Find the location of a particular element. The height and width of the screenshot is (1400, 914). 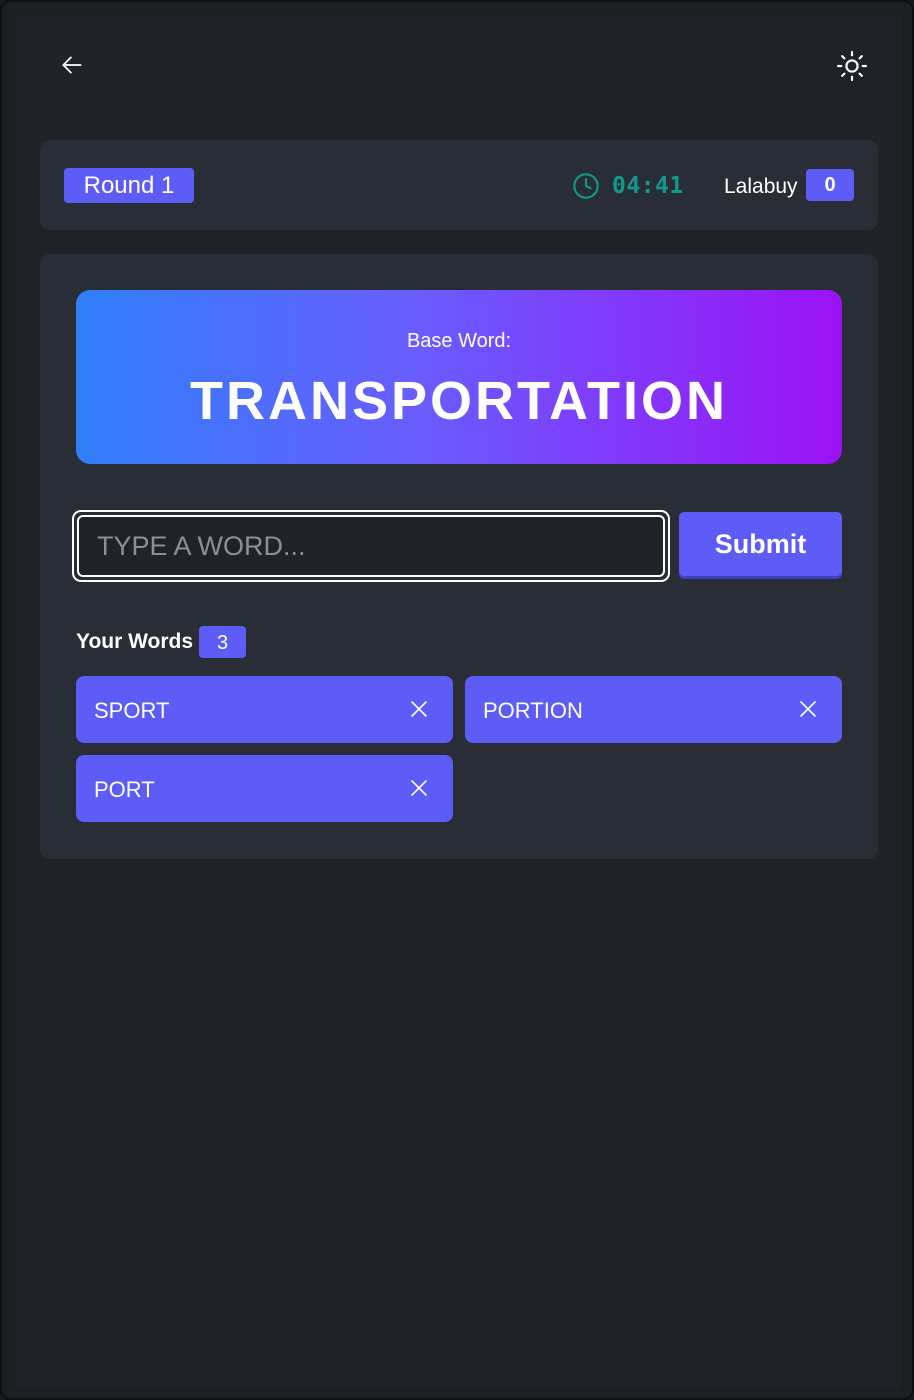

arrow-left-icon is located at coordinates (72, 65).